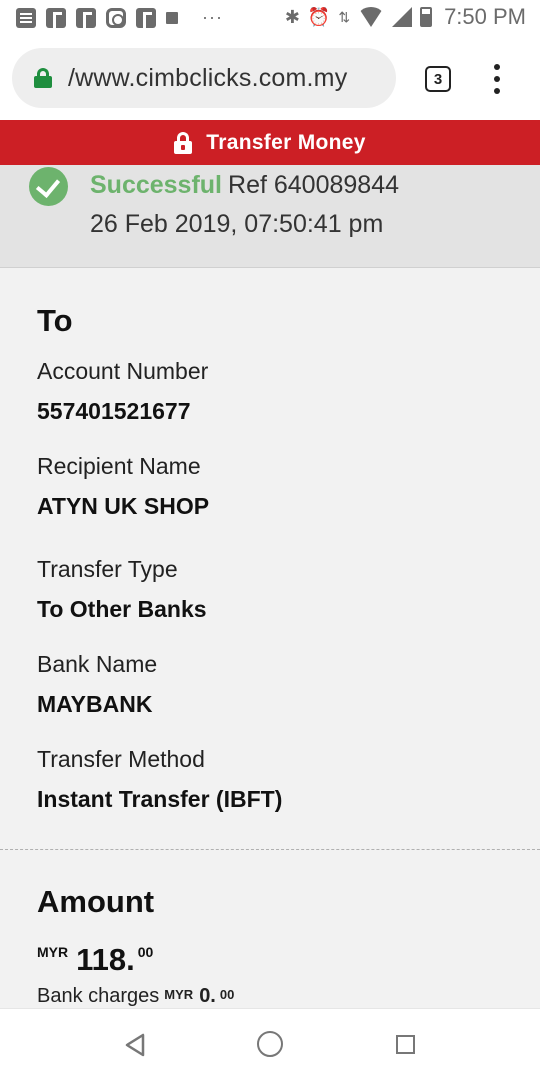 Image resolution: width=540 pixels, height=1080 pixels. I want to click on message-icon, so click(26, 17).